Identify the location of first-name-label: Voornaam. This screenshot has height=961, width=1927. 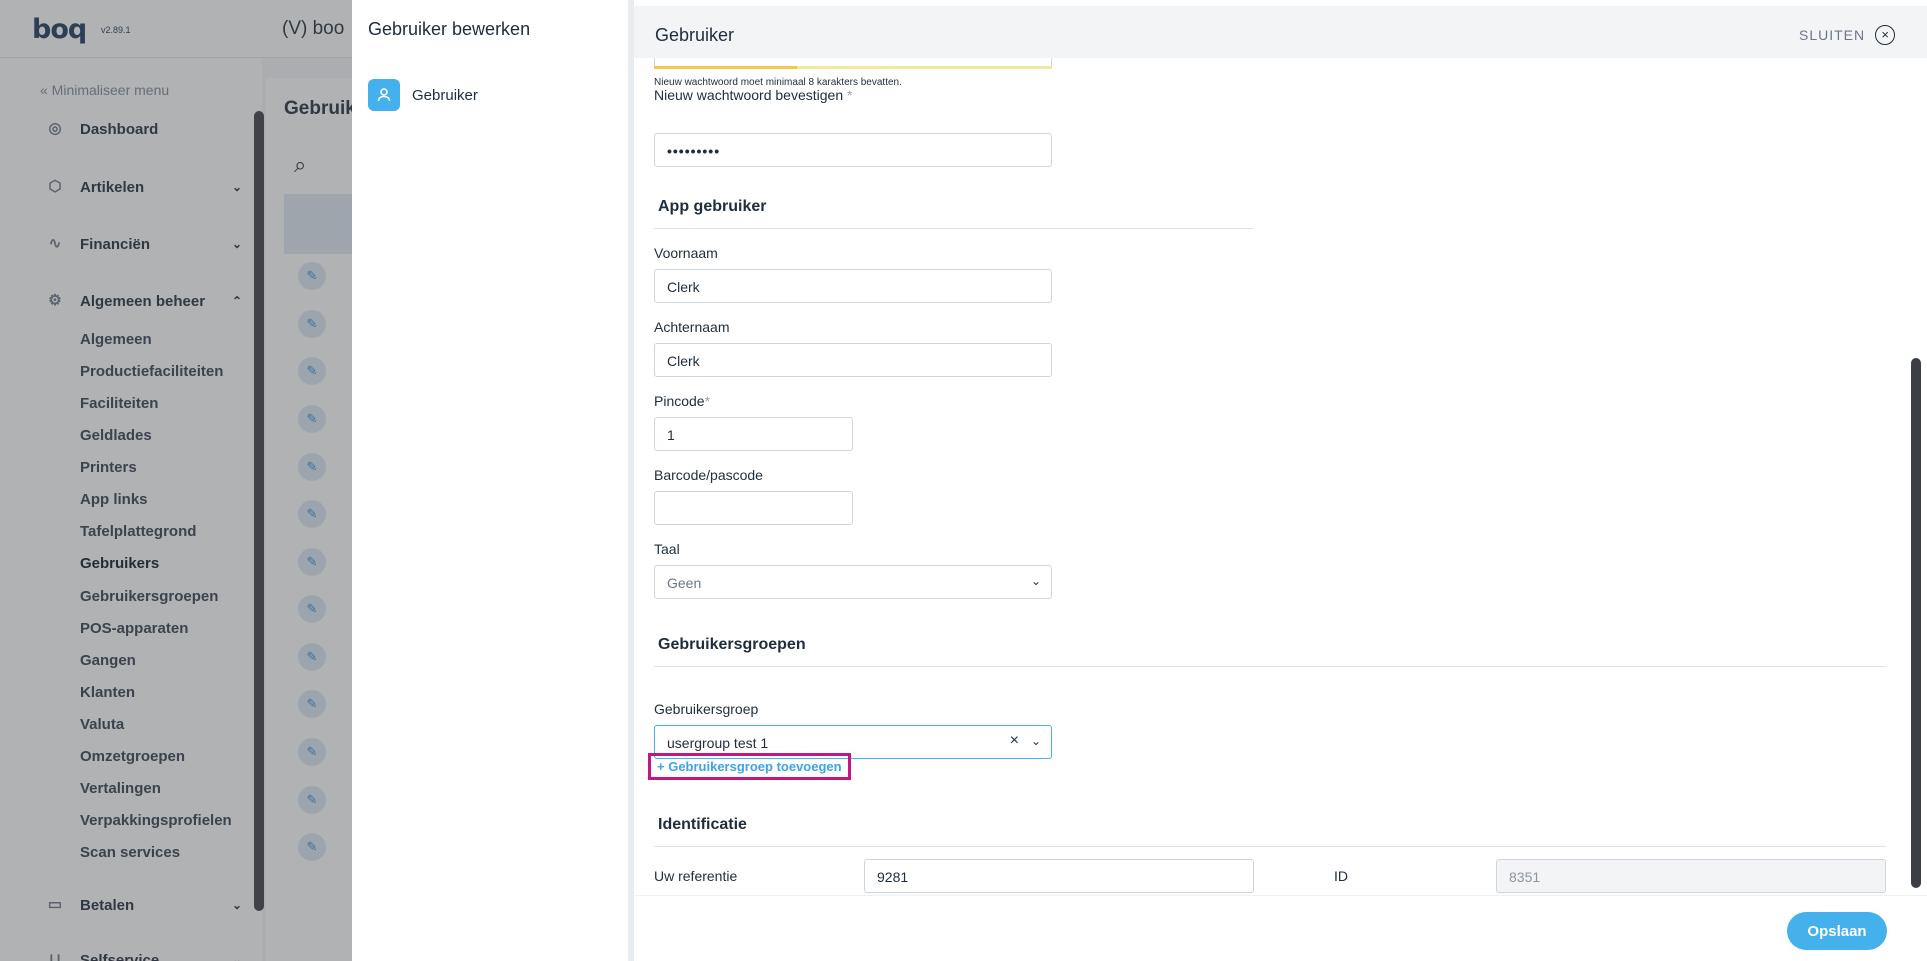
(686, 253).